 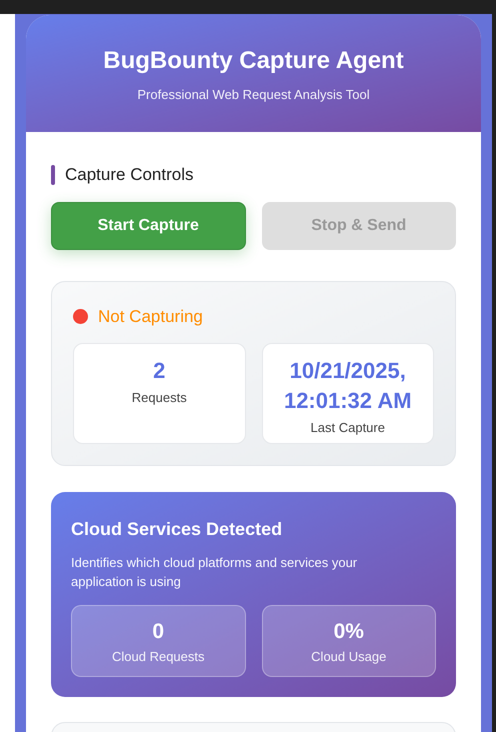 I want to click on start-button: Start Capture, so click(x=148, y=226).